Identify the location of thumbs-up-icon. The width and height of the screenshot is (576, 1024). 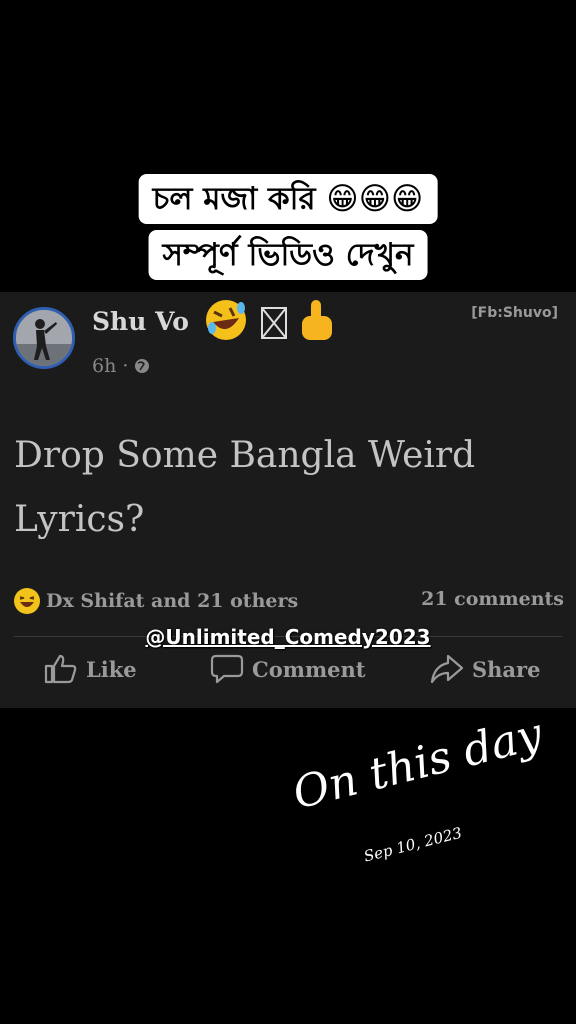
(60, 669).